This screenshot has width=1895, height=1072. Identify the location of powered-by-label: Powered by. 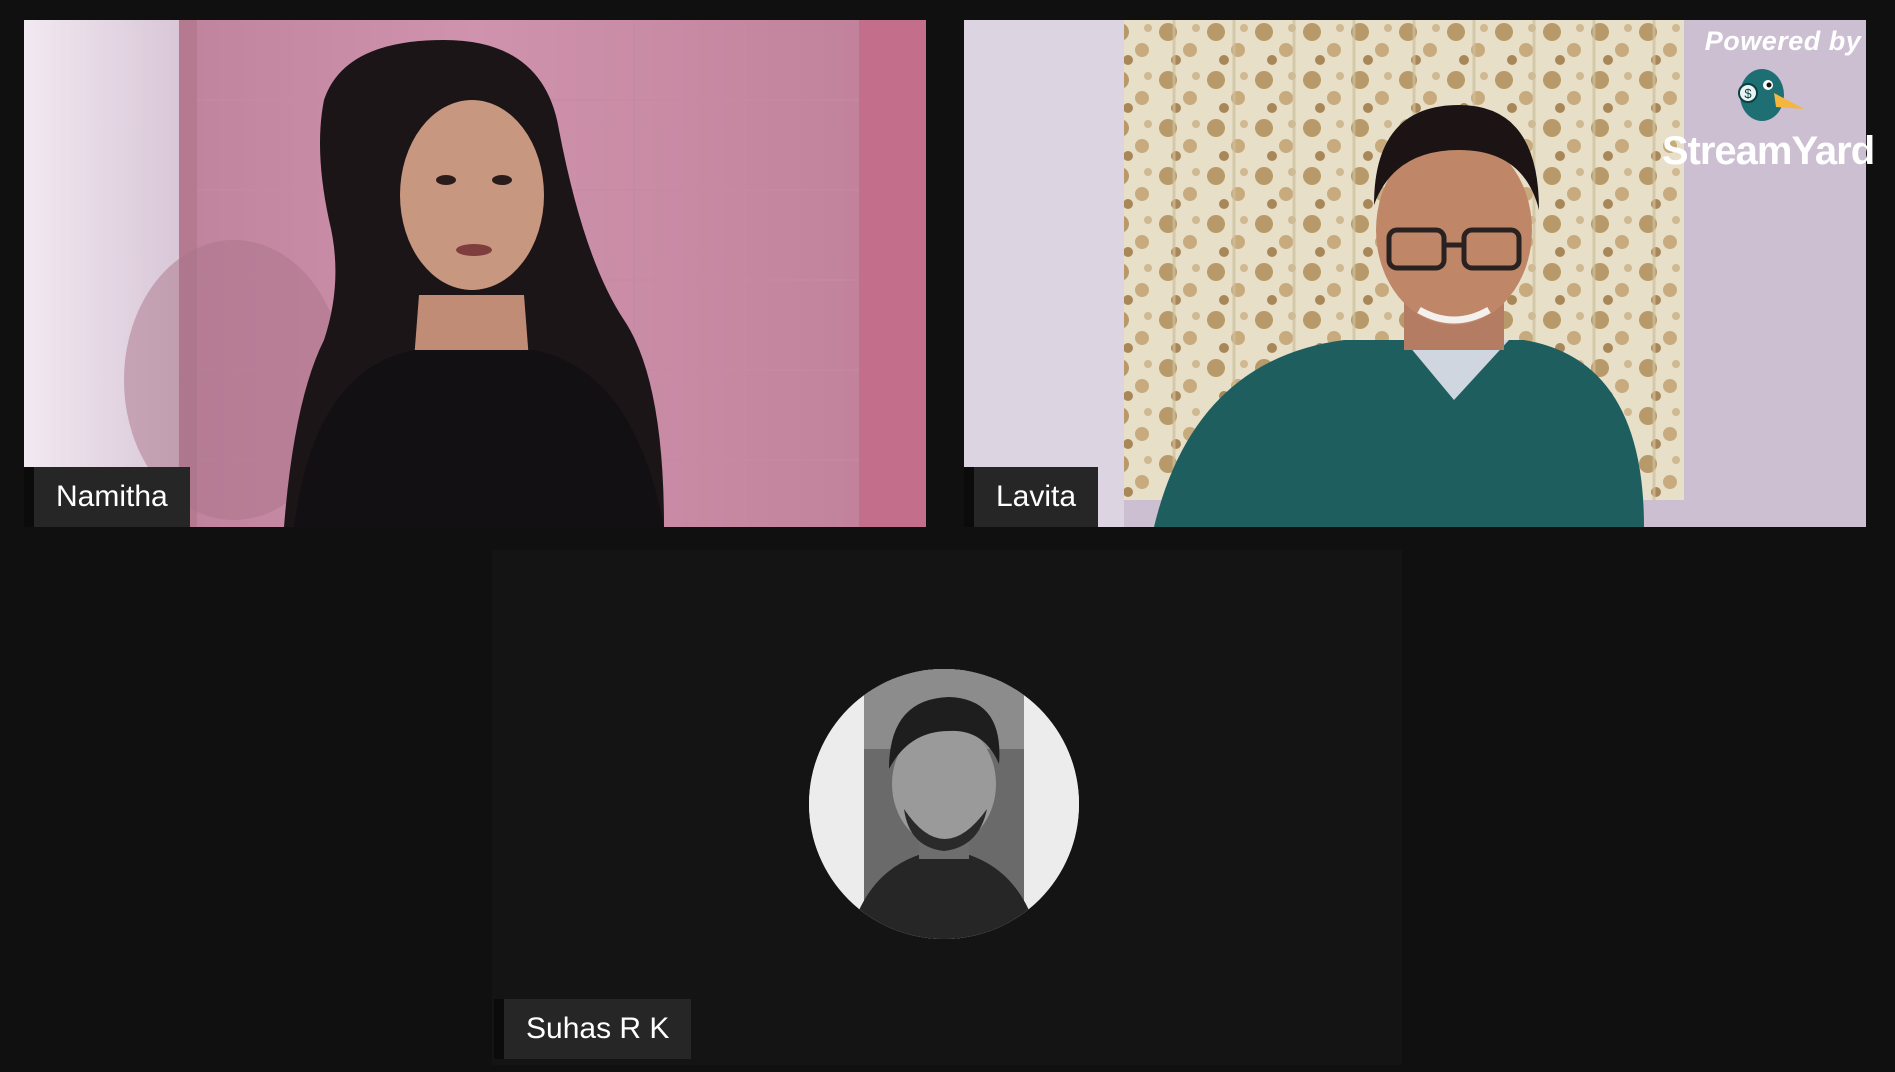
(1783, 41).